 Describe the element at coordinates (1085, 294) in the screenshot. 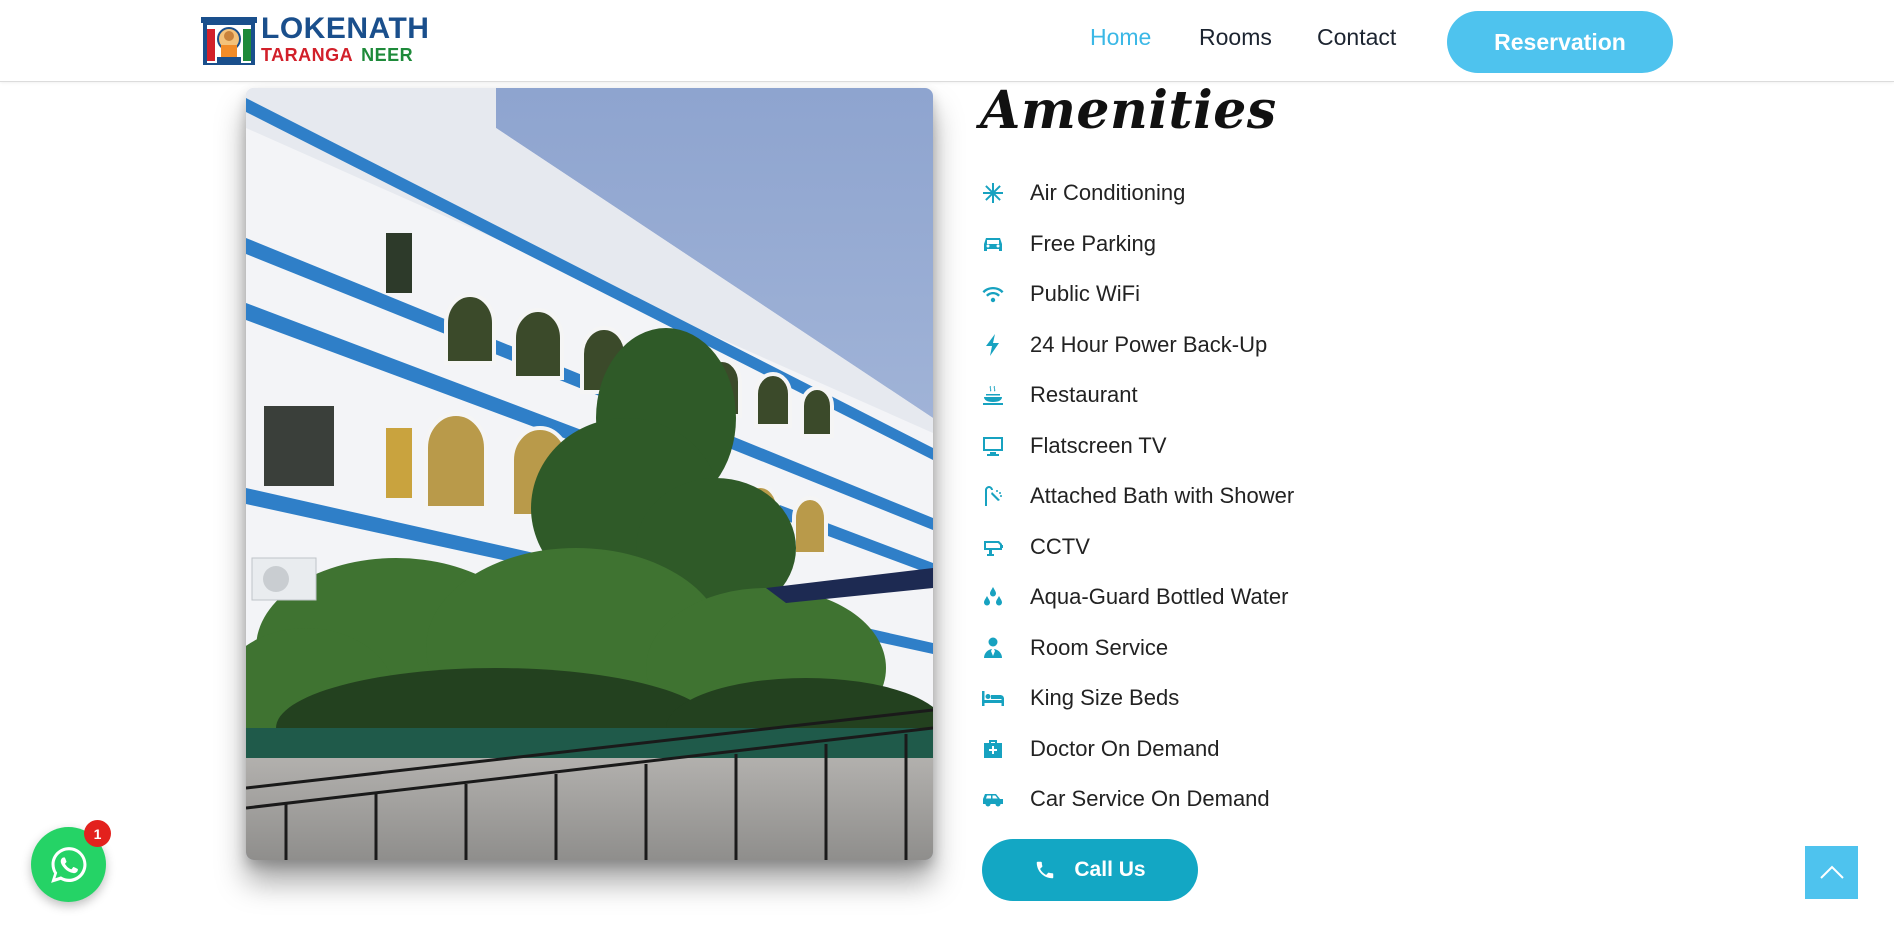

I see `amenity-label: Public WiFi` at that location.